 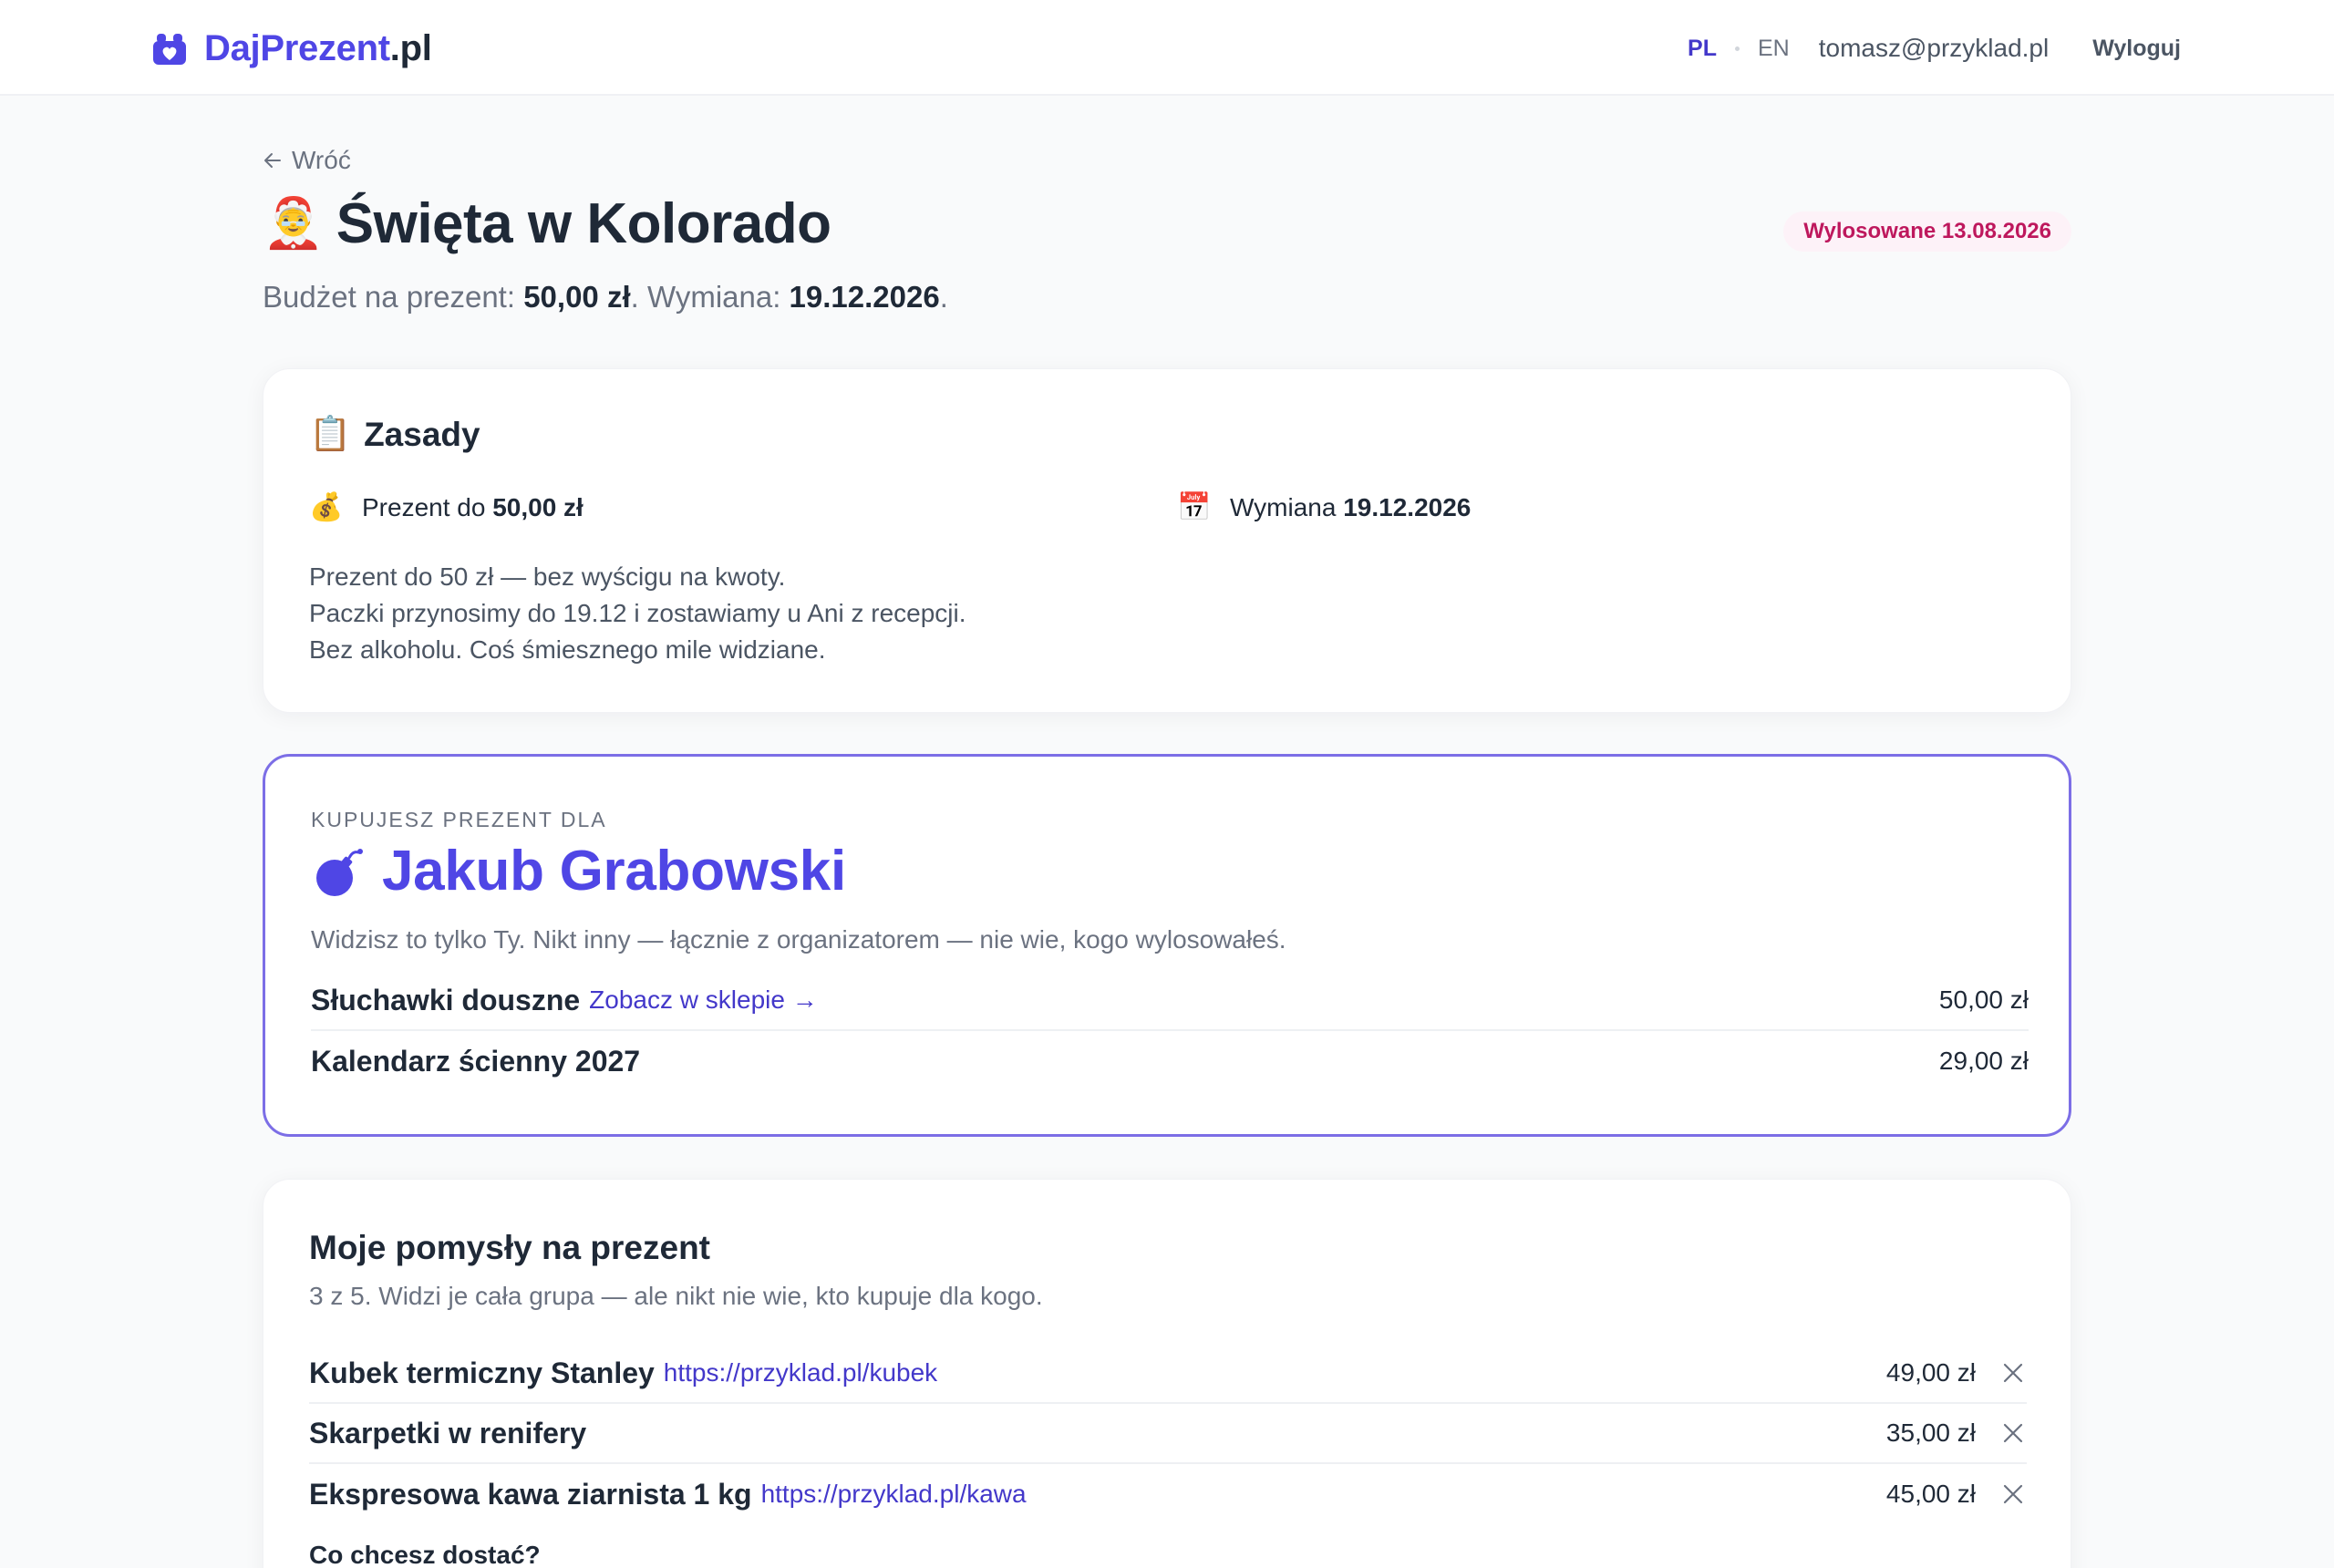 What do you see at coordinates (894, 1494) in the screenshot?
I see `idea-link: https://przyklad.pl/kawa` at bounding box center [894, 1494].